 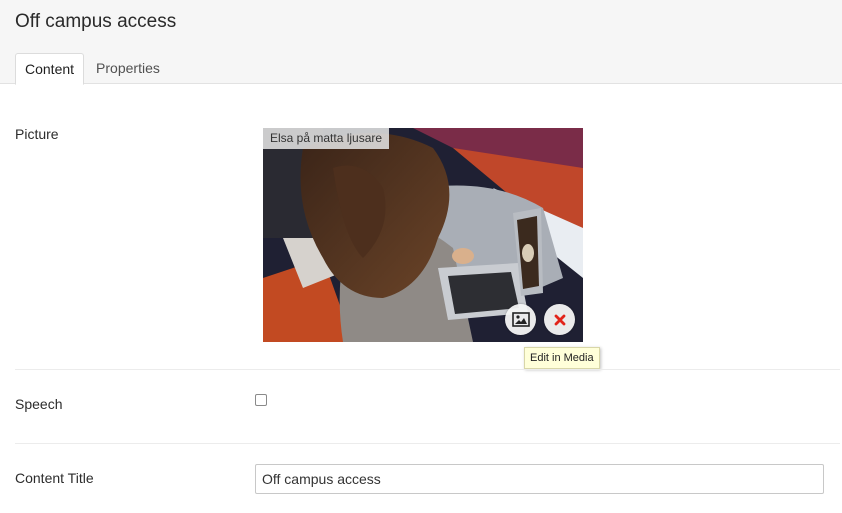 What do you see at coordinates (37, 134) in the screenshot?
I see `picture-label: Picture` at bounding box center [37, 134].